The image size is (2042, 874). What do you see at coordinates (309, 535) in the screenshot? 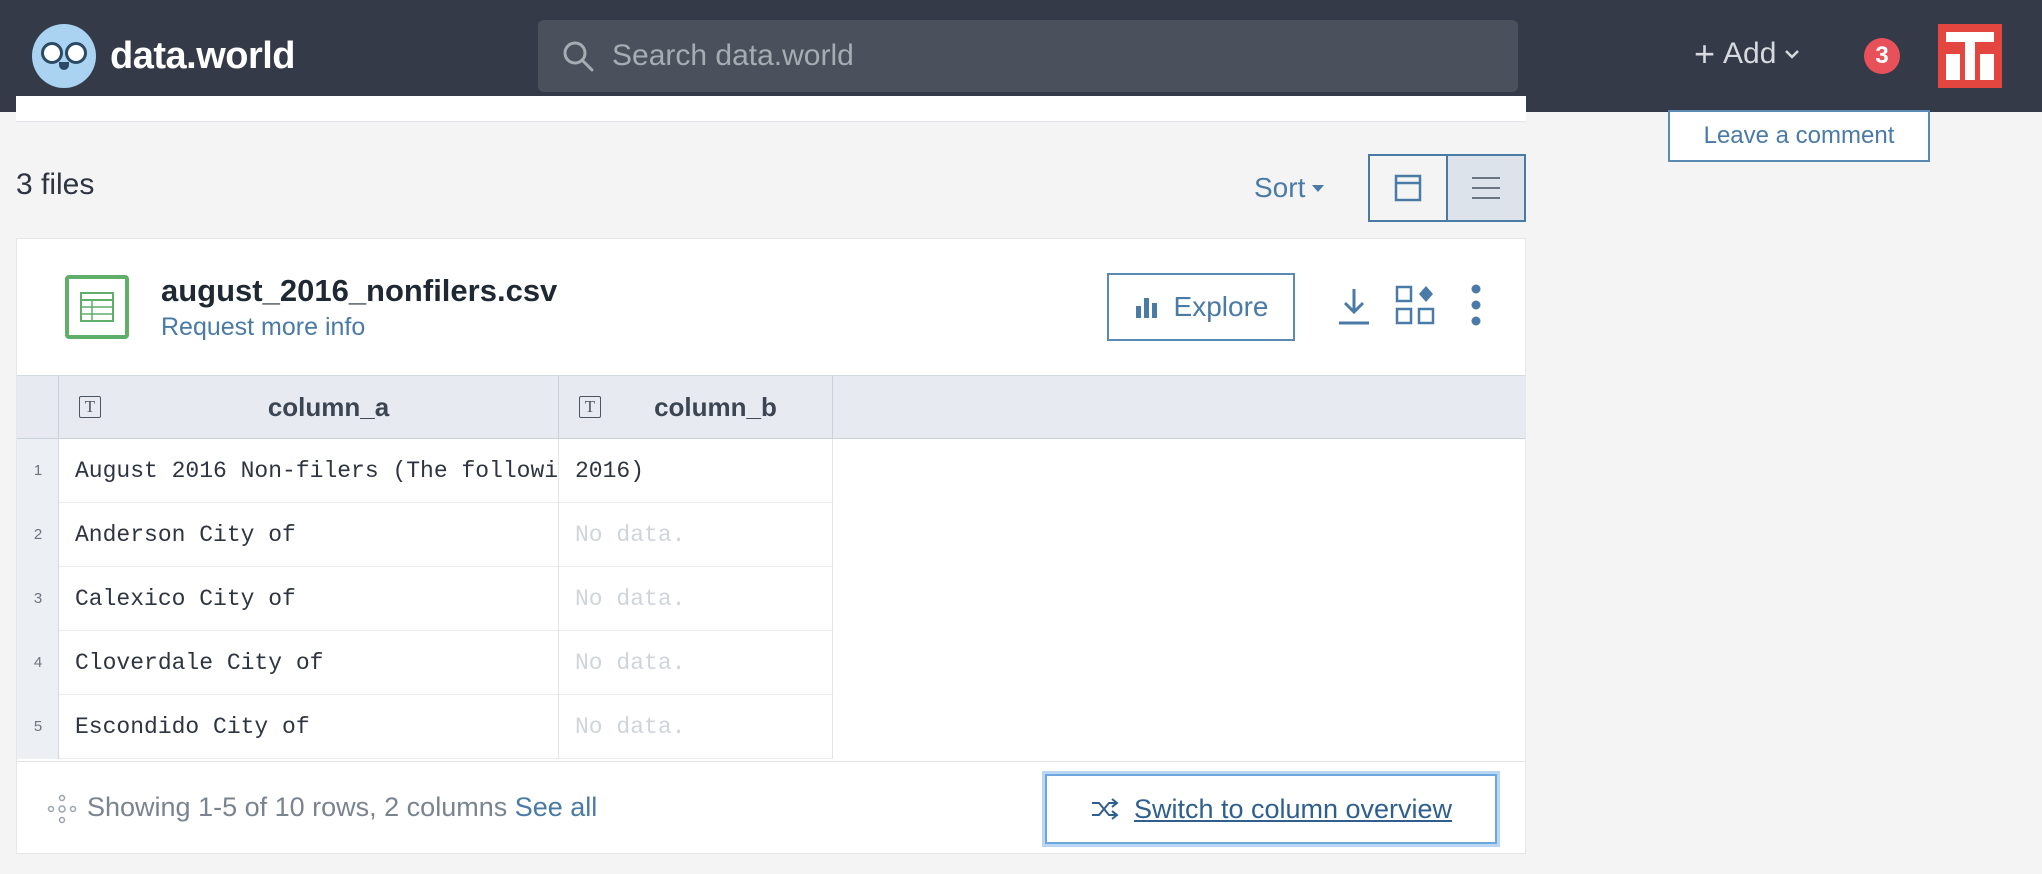
I see `table-cell: Anderson City of` at bounding box center [309, 535].